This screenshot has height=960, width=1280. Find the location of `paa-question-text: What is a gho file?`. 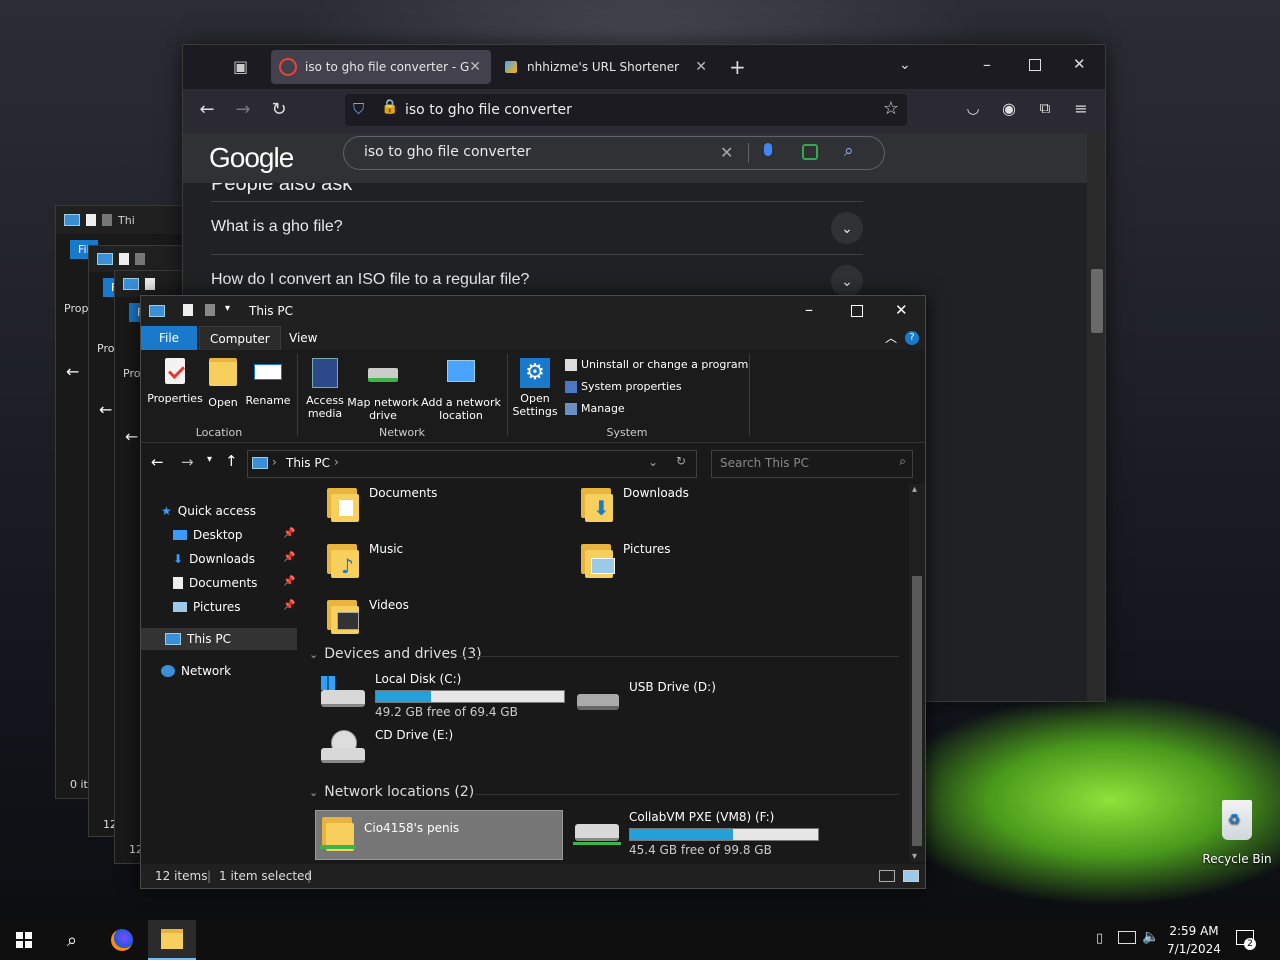

paa-question-text: What is a gho file? is located at coordinates (277, 227).